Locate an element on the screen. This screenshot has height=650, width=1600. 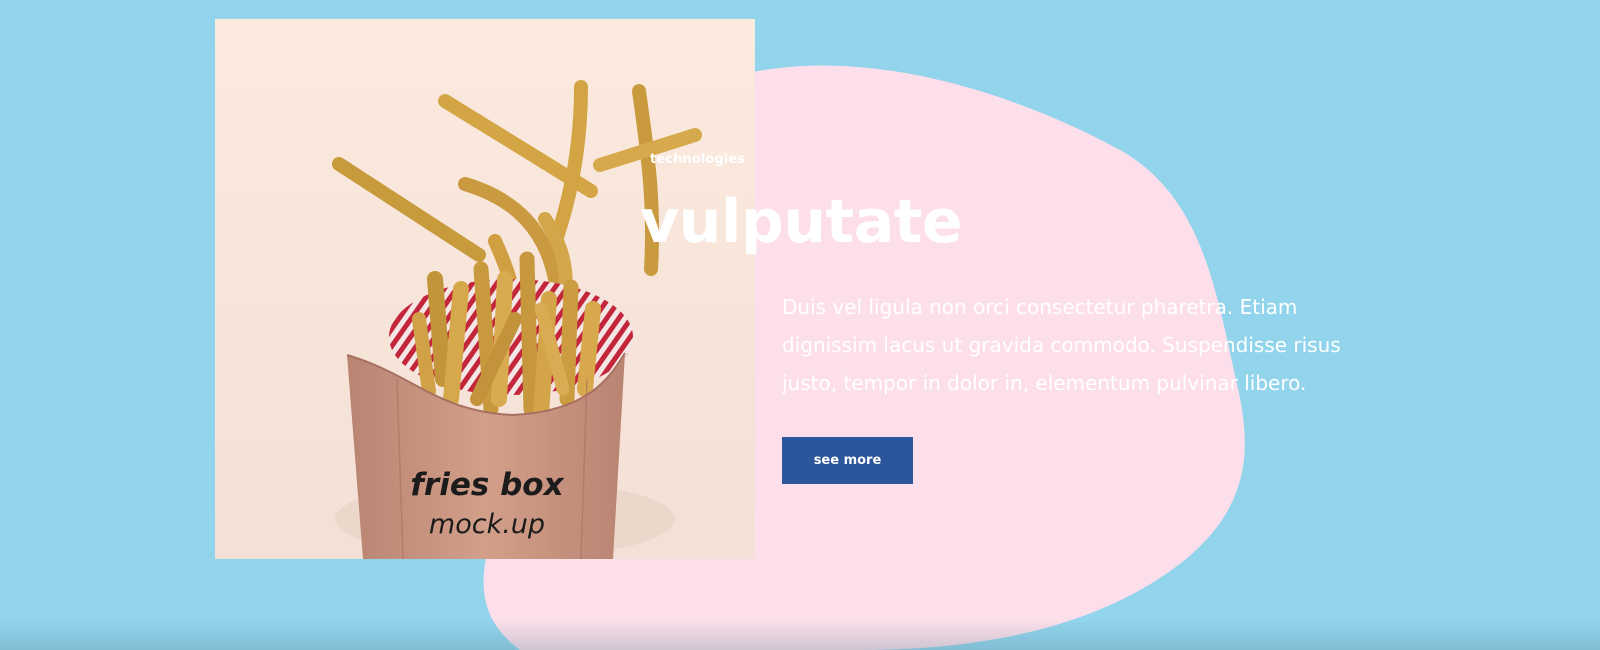
box-label-line2: mock.up is located at coordinates (487, 524).